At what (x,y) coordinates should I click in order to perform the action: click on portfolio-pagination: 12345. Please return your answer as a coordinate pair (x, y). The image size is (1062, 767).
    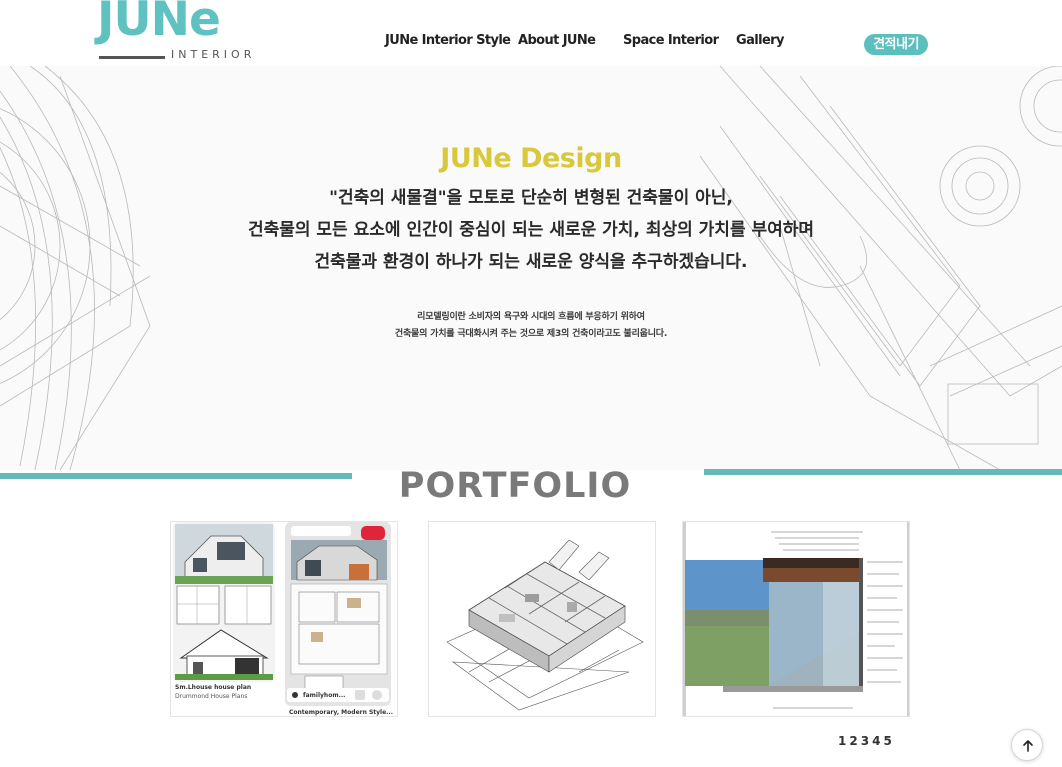
    Looking at the image, I should click on (866, 741).